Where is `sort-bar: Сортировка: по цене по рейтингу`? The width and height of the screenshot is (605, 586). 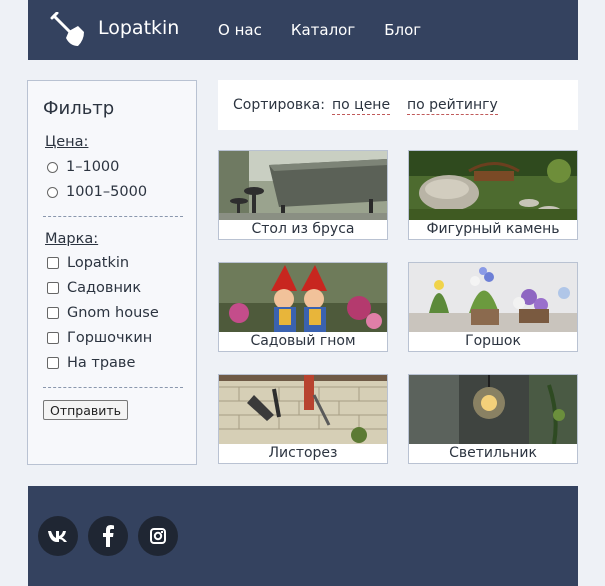
sort-bar: Сортировка: по цене по рейтингу is located at coordinates (398, 105).